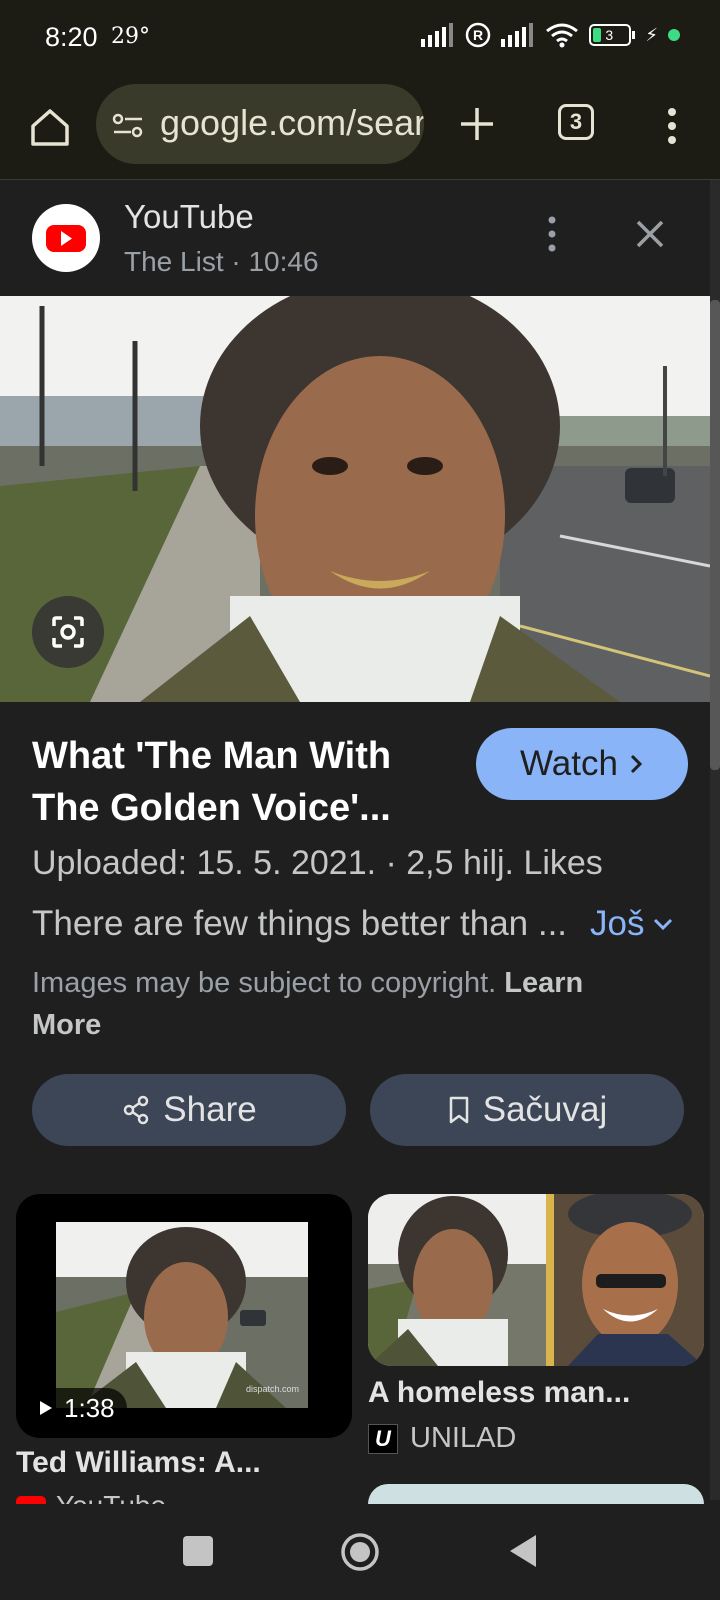  Describe the element at coordinates (89, 1407) in the screenshot. I see `duration-text: 1:38` at that location.